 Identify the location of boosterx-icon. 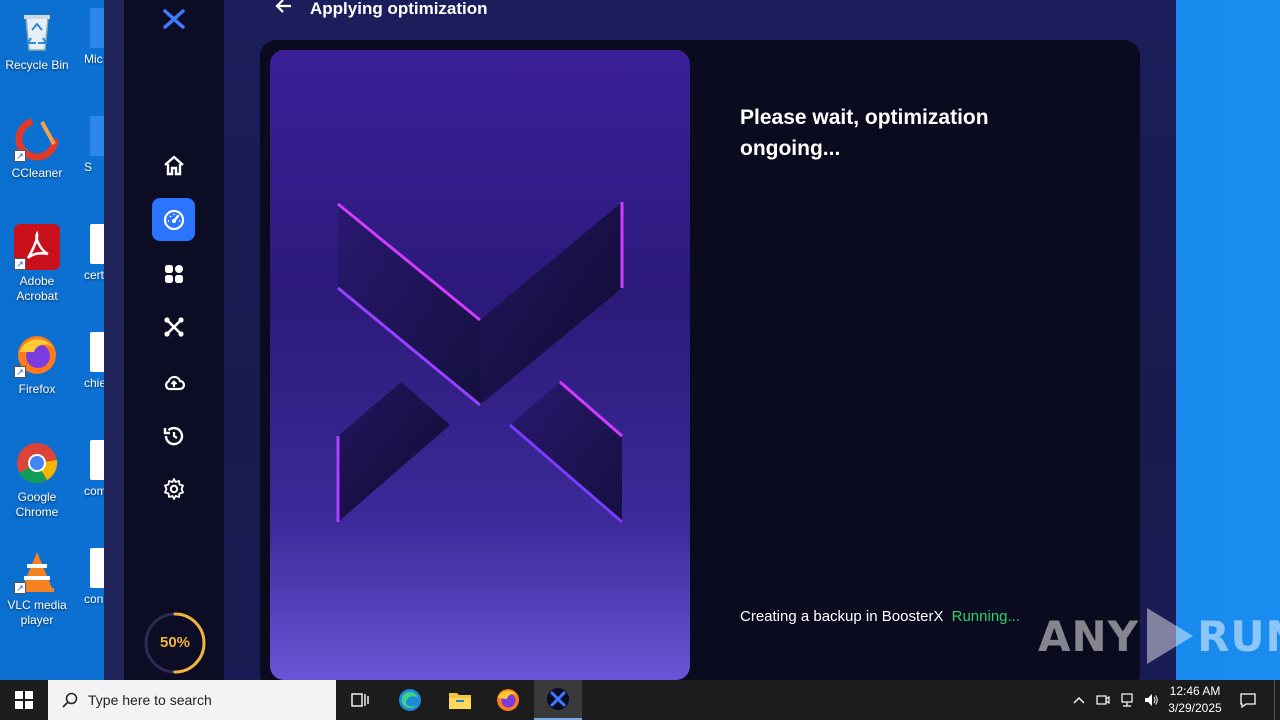
(558, 699).